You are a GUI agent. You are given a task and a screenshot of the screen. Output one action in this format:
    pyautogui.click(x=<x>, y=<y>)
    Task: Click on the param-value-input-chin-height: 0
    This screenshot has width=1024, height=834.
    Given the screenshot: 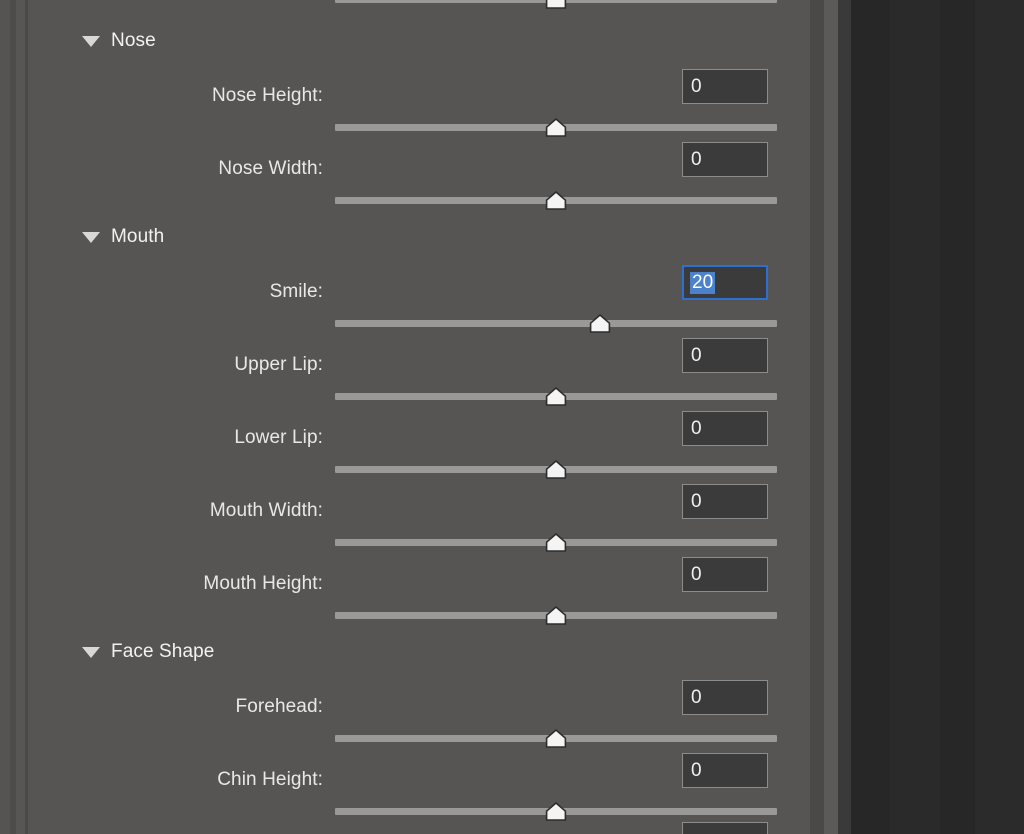 What is the action you would take?
    pyautogui.click(x=725, y=770)
    